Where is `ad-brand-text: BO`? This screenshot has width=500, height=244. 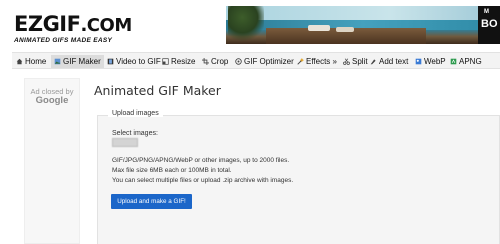
ad-brand-text: BO is located at coordinates (489, 24).